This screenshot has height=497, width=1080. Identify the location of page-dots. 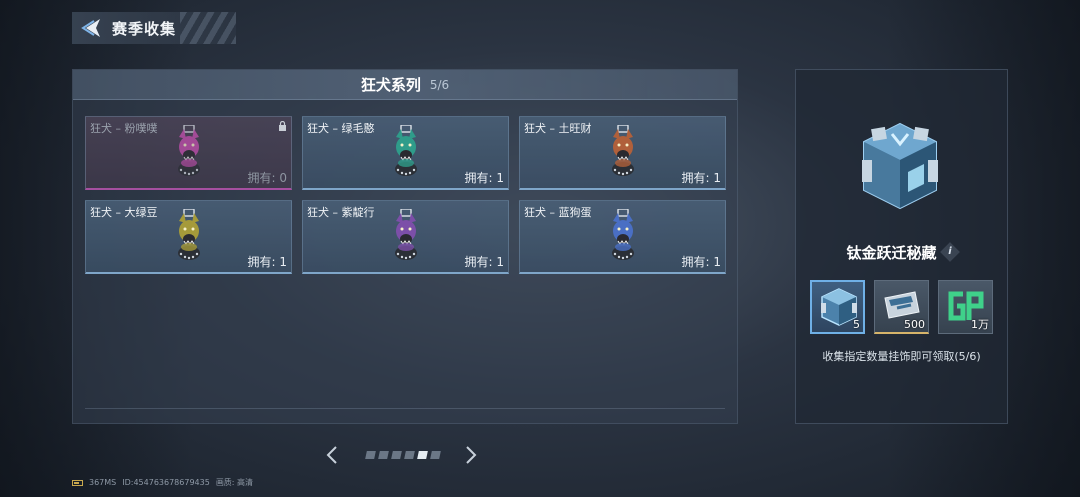
(403, 455).